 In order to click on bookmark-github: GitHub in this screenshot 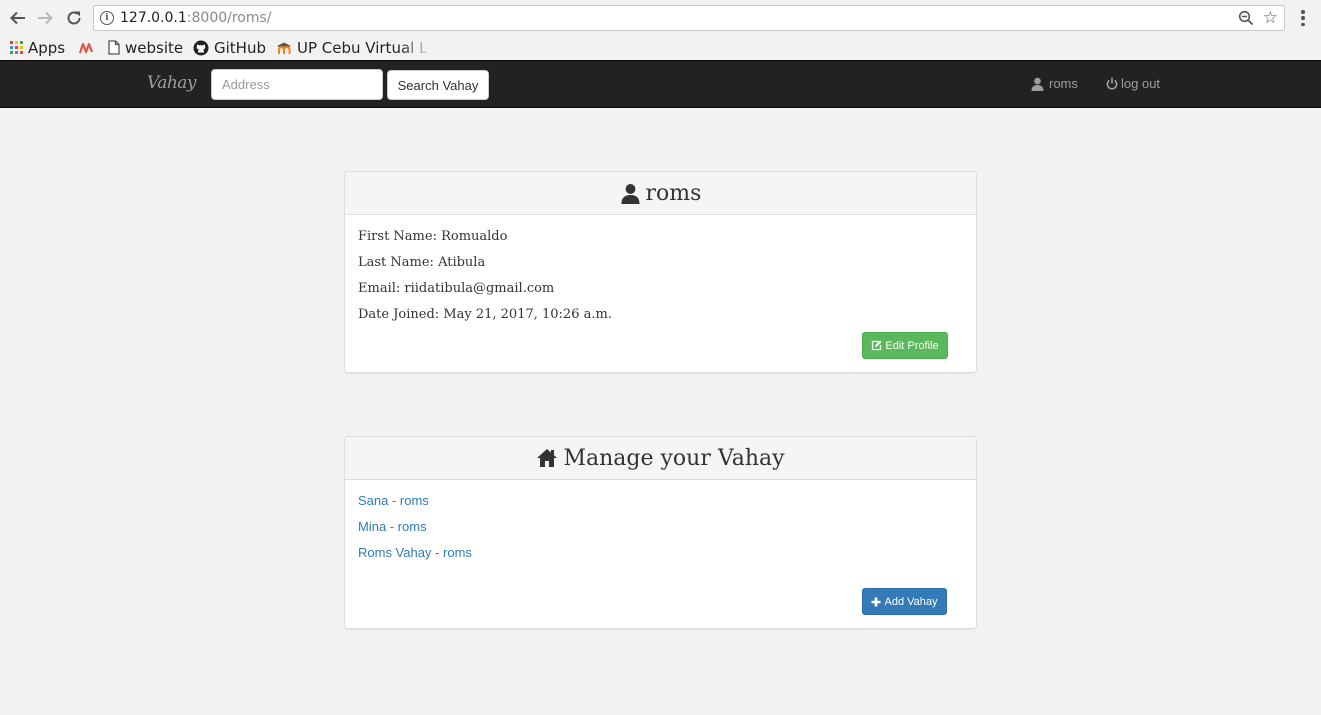, I will do `click(229, 47)`.